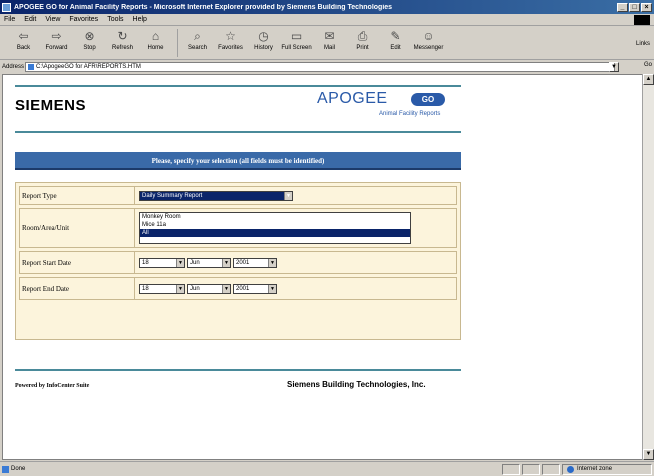  I want to click on menu-file: File, so click(9, 19).